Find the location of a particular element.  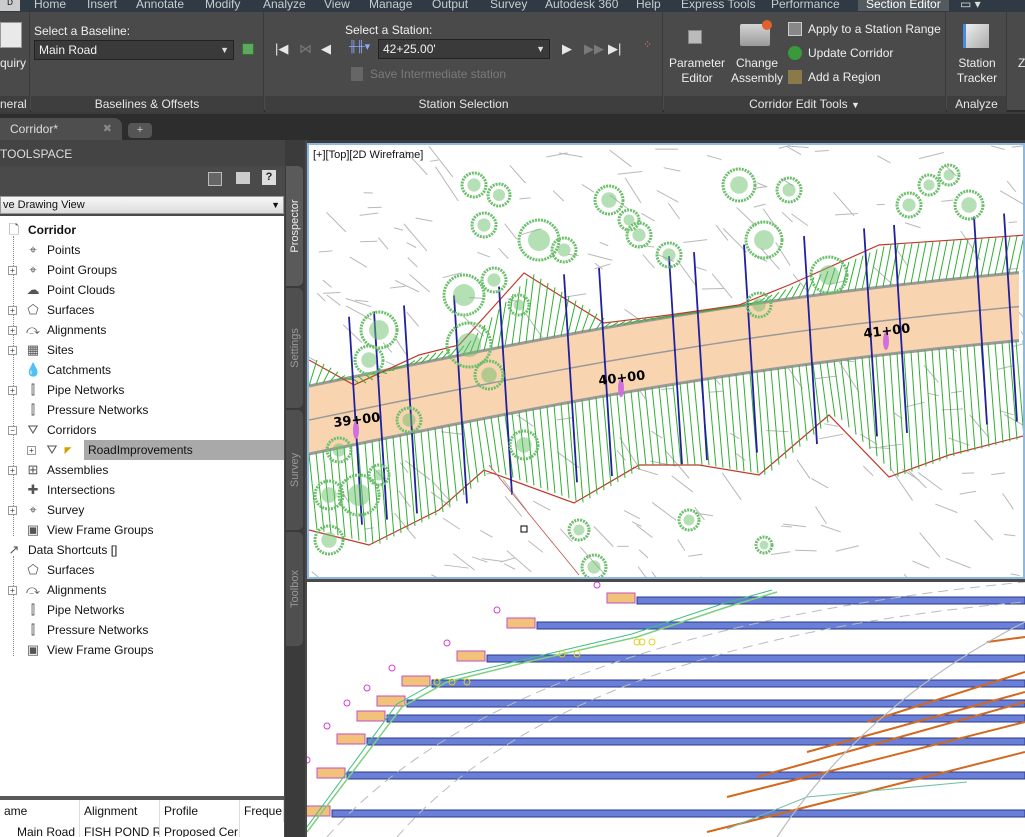

ribbon-tab-annotate: Annotate is located at coordinates (160, 5).